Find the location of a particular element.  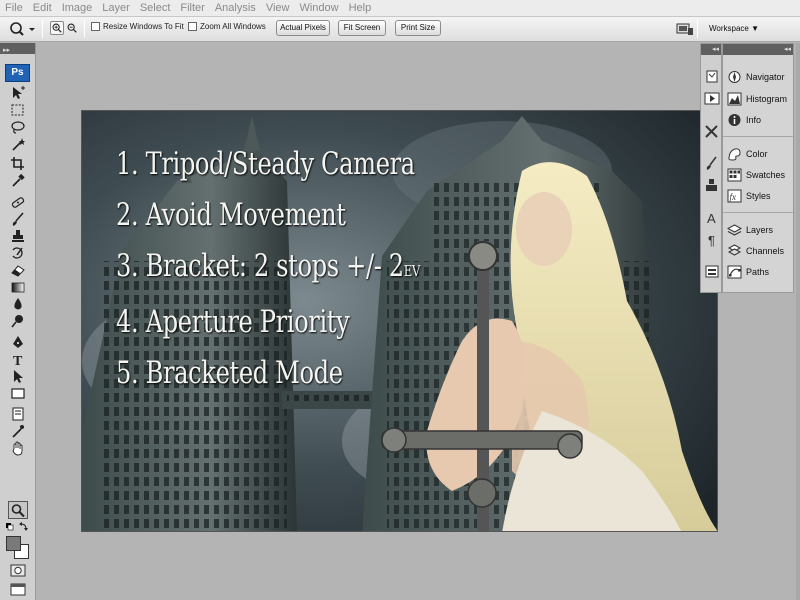

panel-label: Swatches is located at coordinates (766, 175).